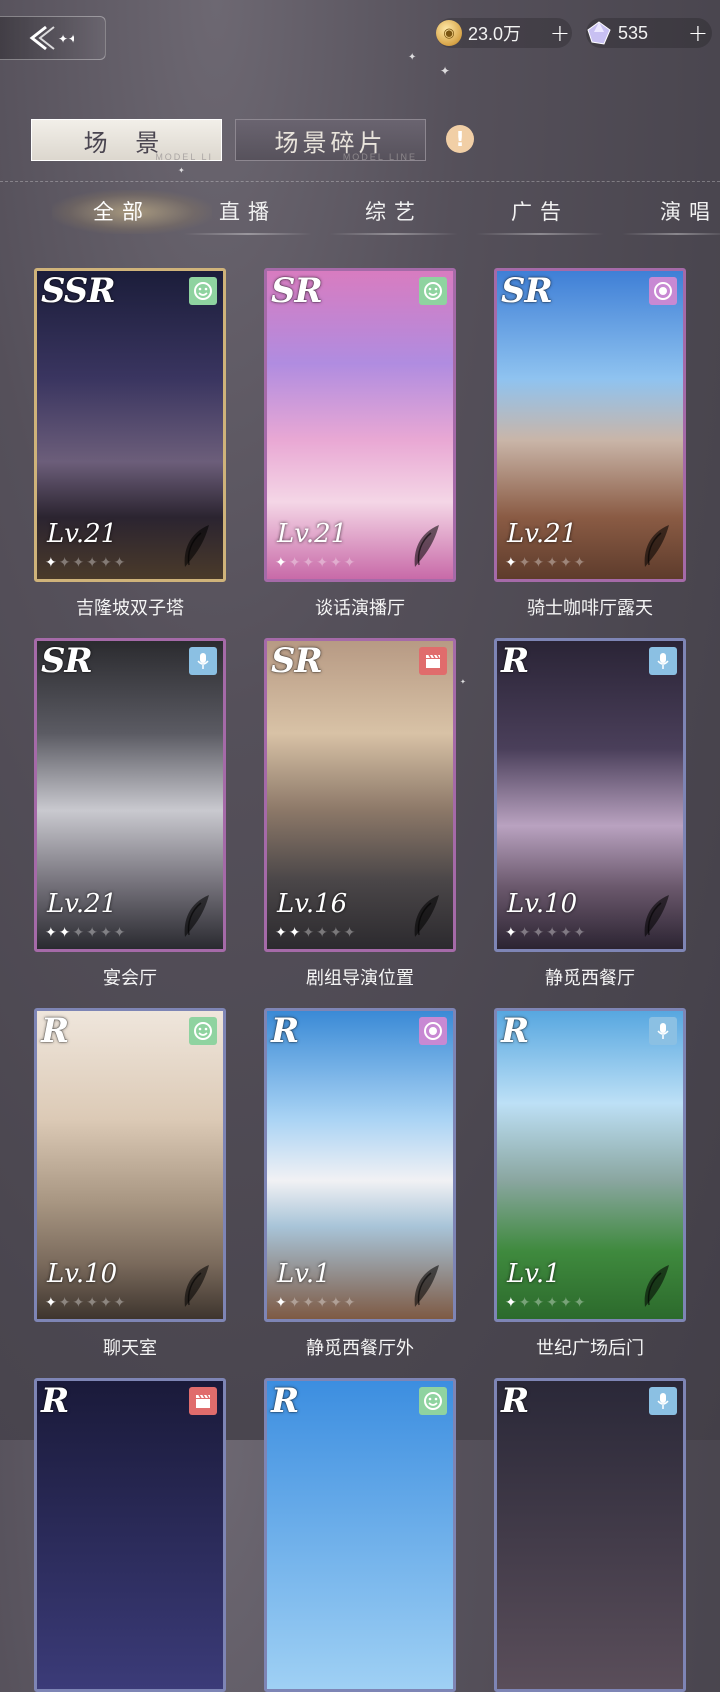 This screenshot has height=1692, width=720. What do you see at coordinates (503, 33) in the screenshot?
I see `coin-balance: ◉ 23.0万 +` at bounding box center [503, 33].